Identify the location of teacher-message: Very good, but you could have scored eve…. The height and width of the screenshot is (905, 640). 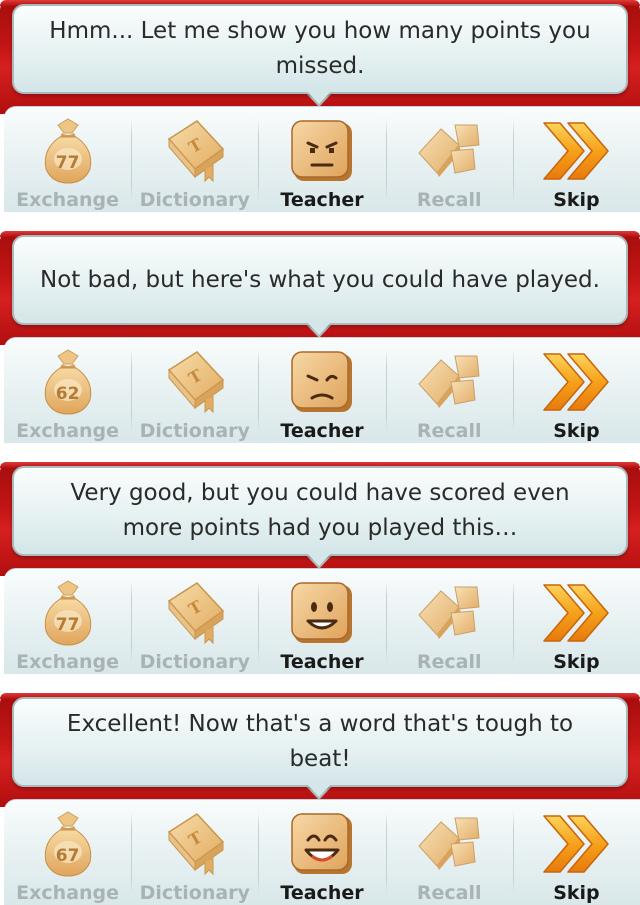
(320, 510).